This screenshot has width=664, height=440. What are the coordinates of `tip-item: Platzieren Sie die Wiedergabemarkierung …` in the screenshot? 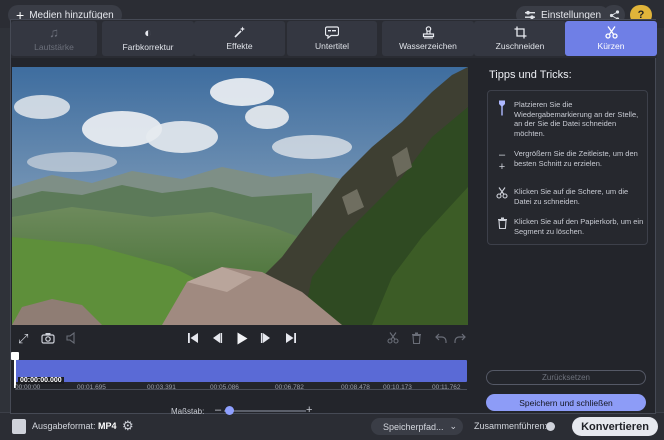 It's located at (571, 119).